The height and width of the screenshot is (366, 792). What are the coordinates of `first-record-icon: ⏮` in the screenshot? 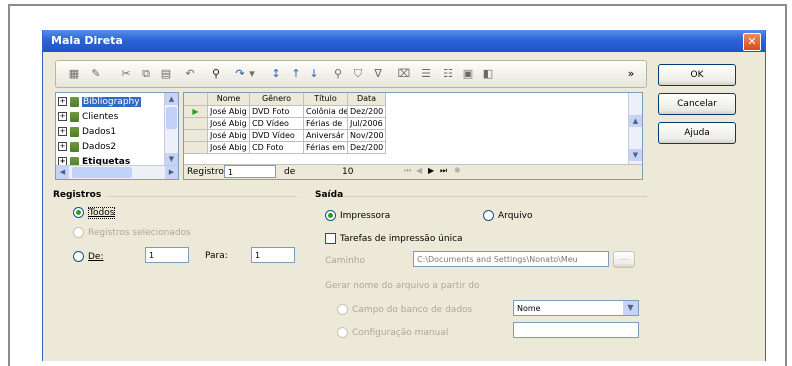 It's located at (407, 171).